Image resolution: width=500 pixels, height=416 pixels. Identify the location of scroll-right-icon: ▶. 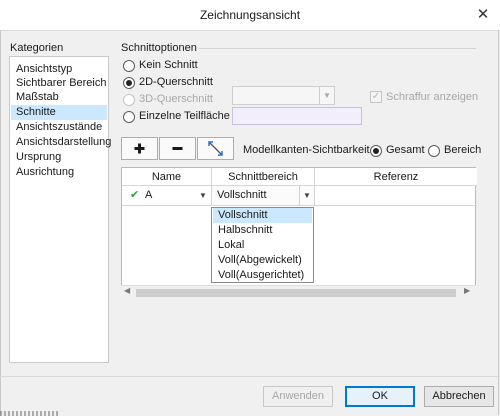
(467, 290).